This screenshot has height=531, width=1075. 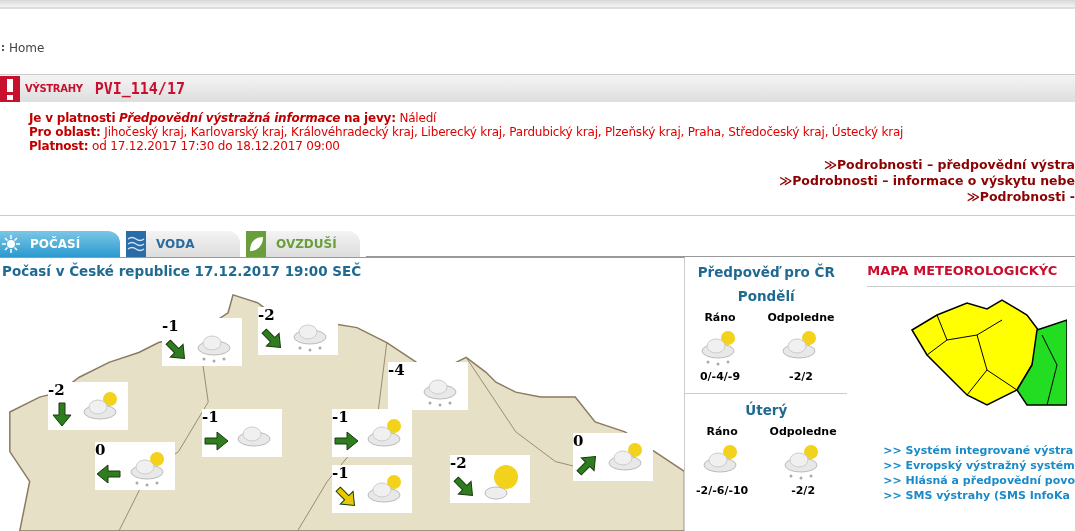 I want to click on info-link: >> Hlásná a předpovědní povo, so click(x=979, y=480).